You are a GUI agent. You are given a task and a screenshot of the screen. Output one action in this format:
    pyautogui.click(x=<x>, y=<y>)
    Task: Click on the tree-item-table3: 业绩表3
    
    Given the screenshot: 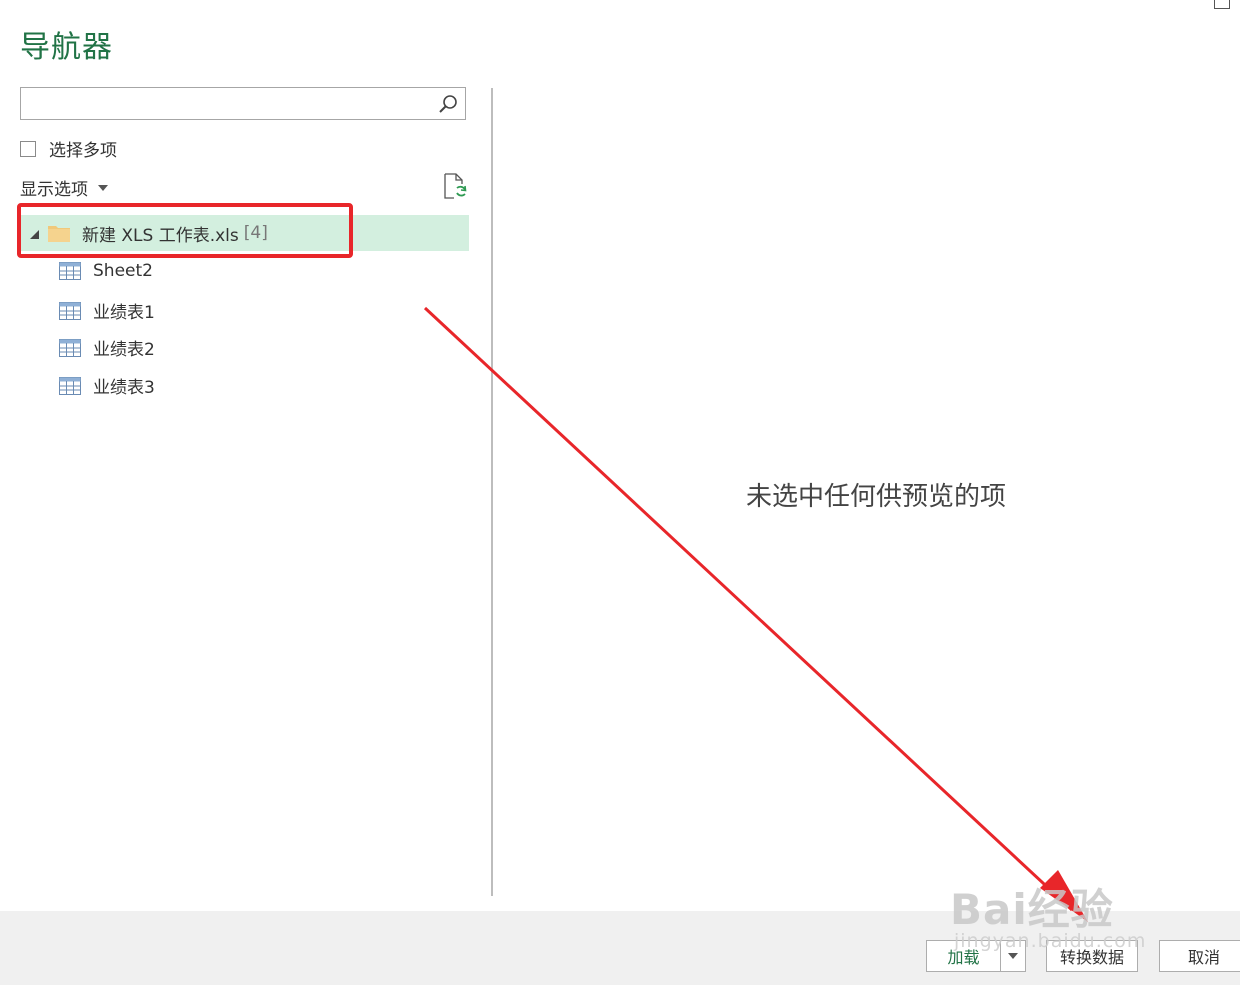 What is the action you would take?
    pyautogui.click(x=107, y=385)
    